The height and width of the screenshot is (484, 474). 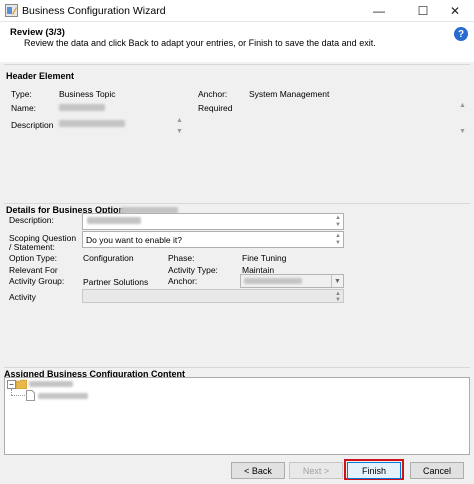 I want to click on required-label: Required, so click(x=215, y=108).